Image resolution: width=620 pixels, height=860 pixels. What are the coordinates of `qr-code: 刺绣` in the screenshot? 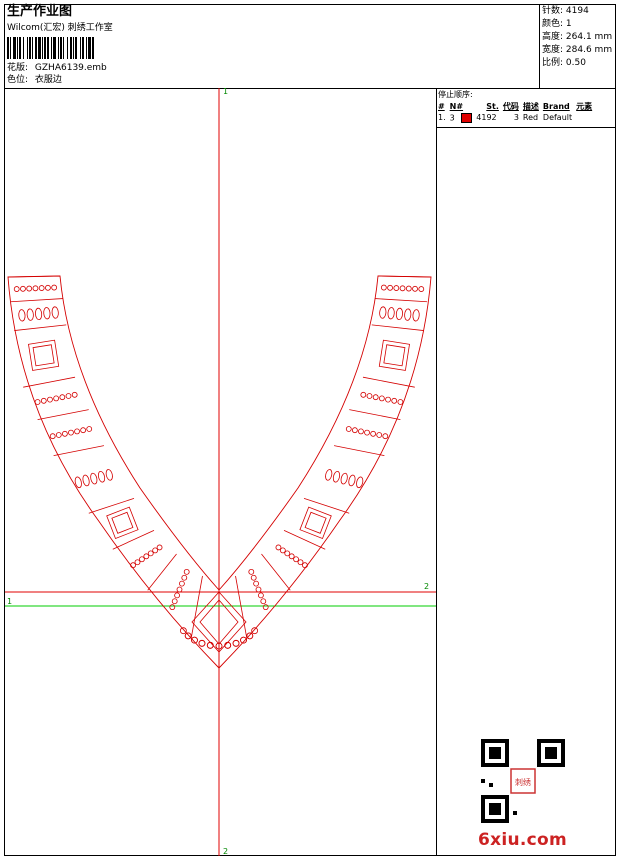 It's located at (523, 781).